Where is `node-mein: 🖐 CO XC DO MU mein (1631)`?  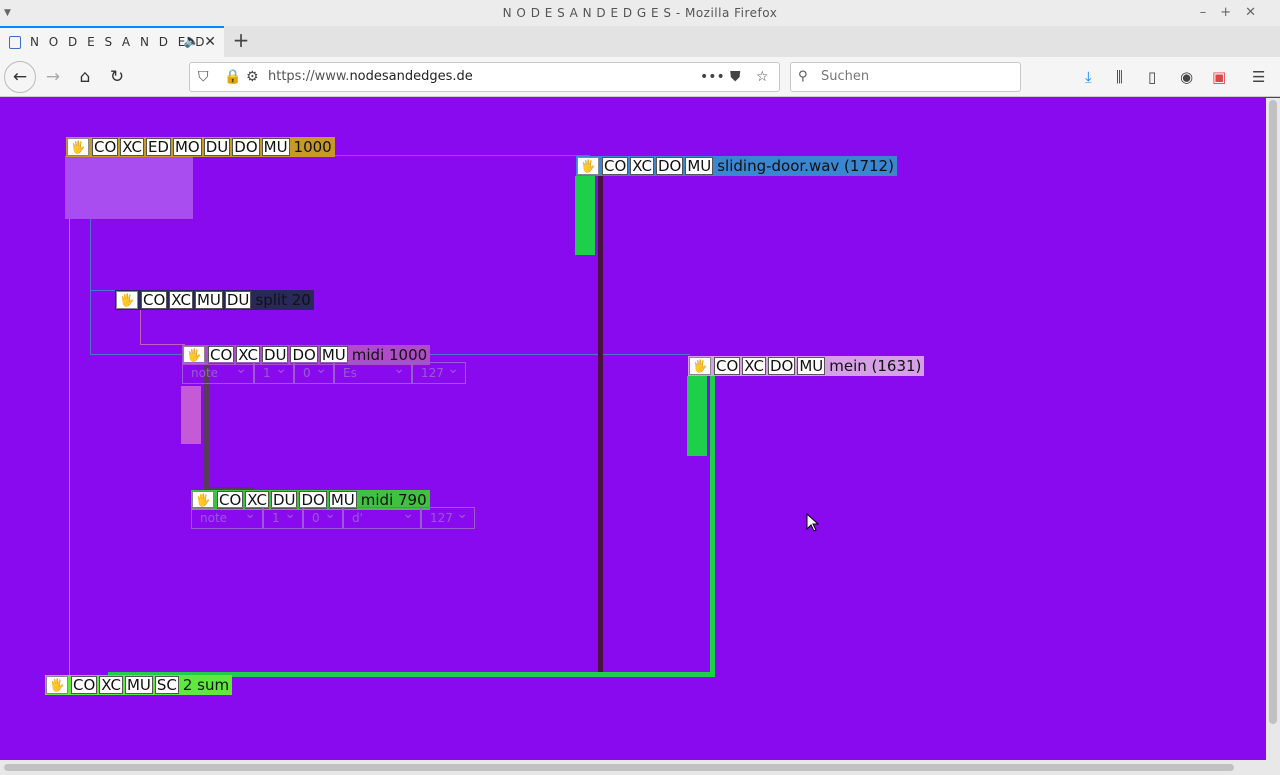 node-mein: 🖐 CO XC DO MU mein (1631) is located at coordinates (806, 366).